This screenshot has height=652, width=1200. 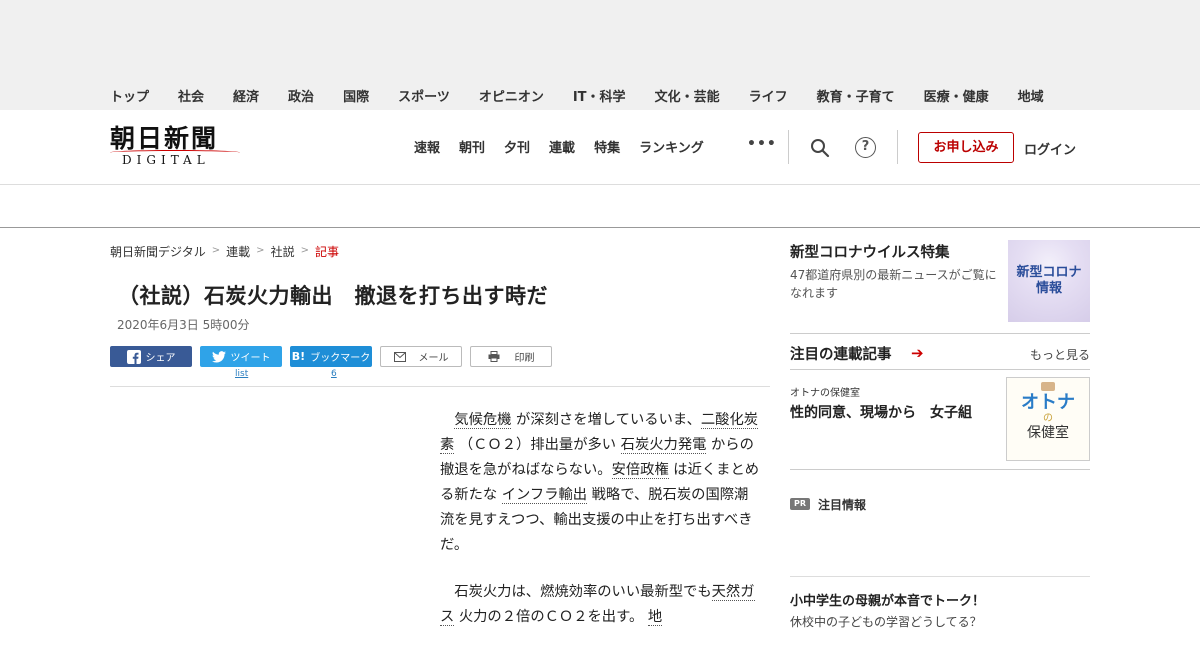 I want to click on breadcrumb-editorial: 社説, so click(x=283, y=251).